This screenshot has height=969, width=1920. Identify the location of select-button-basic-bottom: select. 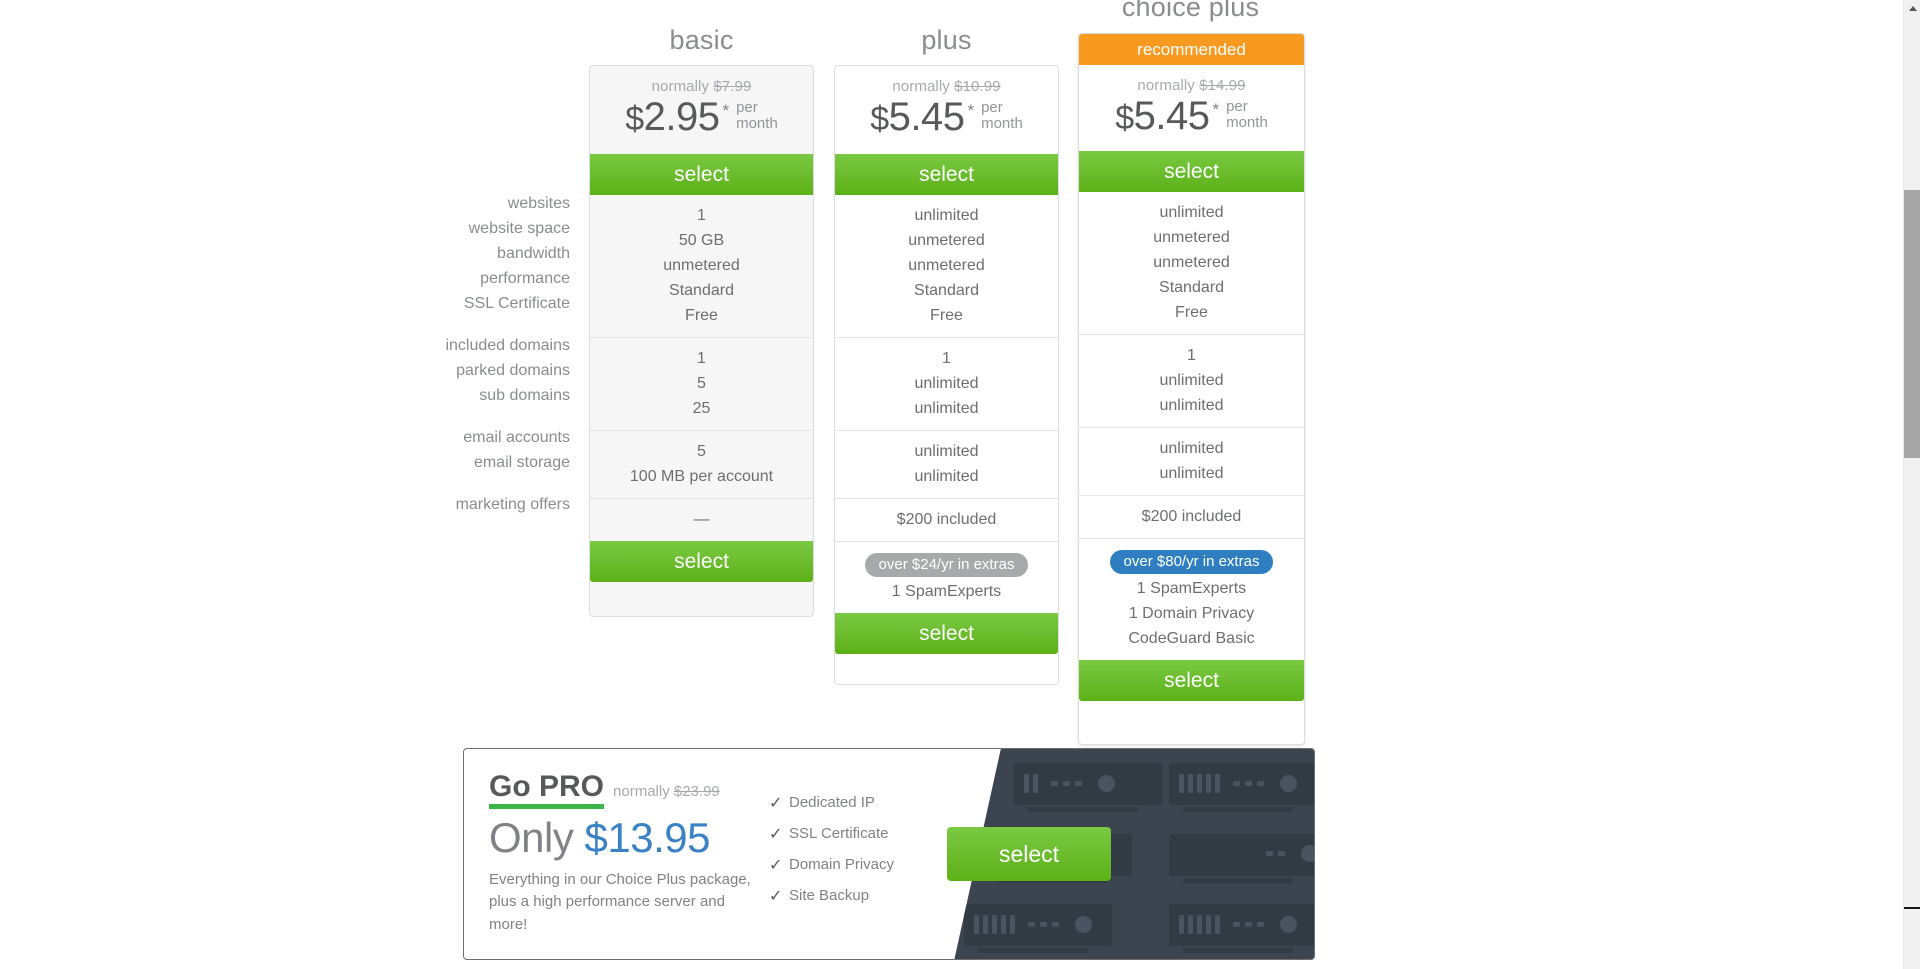
(701, 561).